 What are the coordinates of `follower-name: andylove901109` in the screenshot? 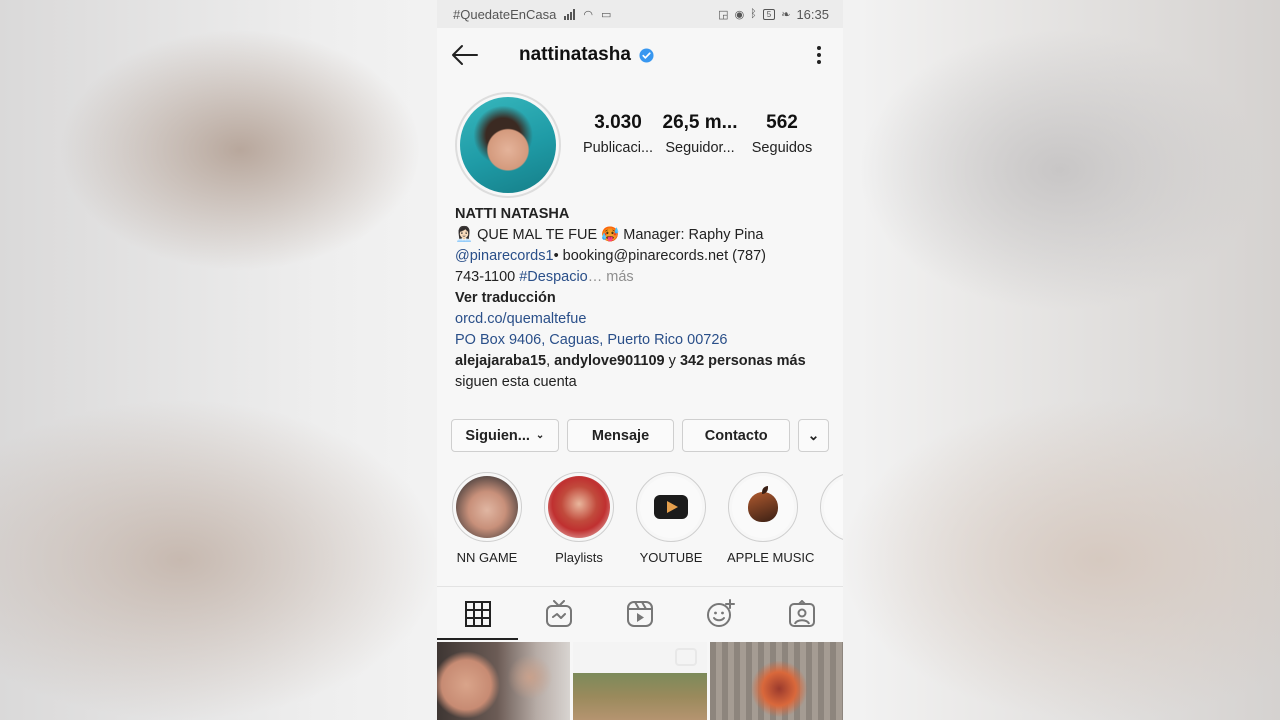 It's located at (609, 361).